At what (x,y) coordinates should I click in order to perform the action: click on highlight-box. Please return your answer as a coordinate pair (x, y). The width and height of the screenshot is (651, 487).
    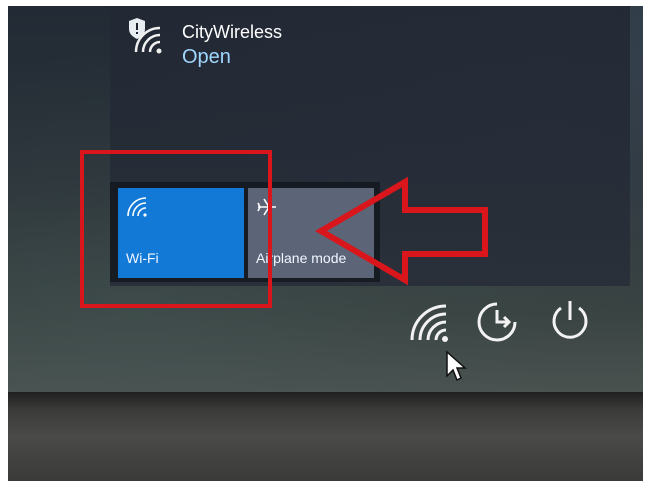
    Looking at the image, I should click on (176, 229).